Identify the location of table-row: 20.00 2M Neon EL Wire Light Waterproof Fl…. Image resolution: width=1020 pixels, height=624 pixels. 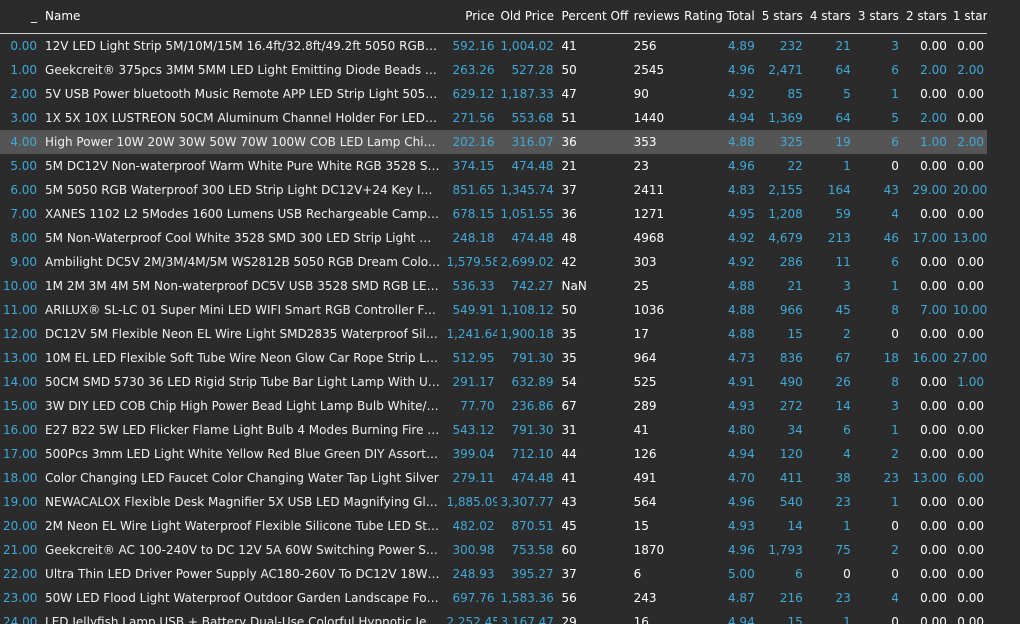
(493, 526).